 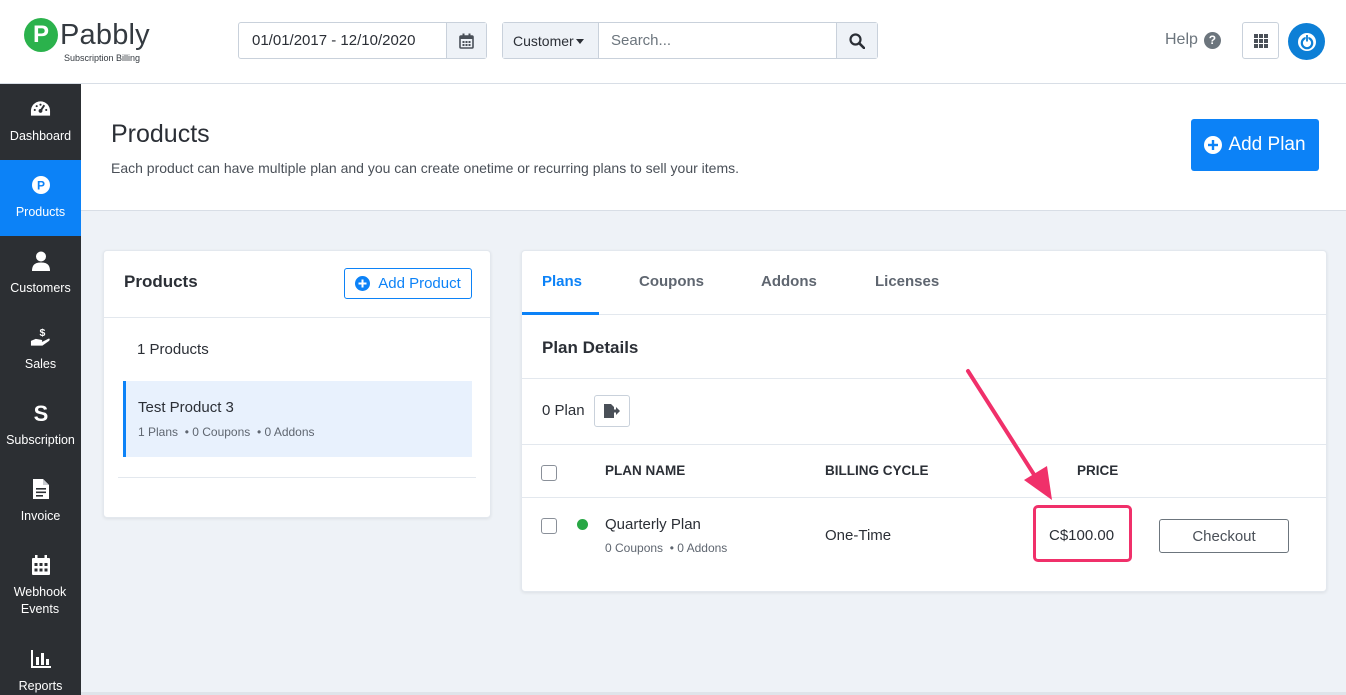 I want to click on account-power-button, so click(x=1306, y=41).